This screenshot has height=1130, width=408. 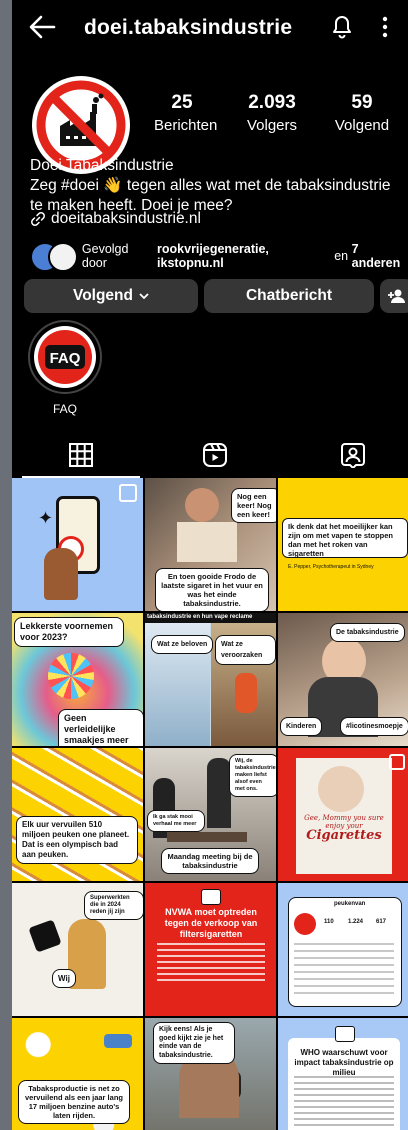 I want to click on posts-label: Berichten, so click(x=186, y=125).